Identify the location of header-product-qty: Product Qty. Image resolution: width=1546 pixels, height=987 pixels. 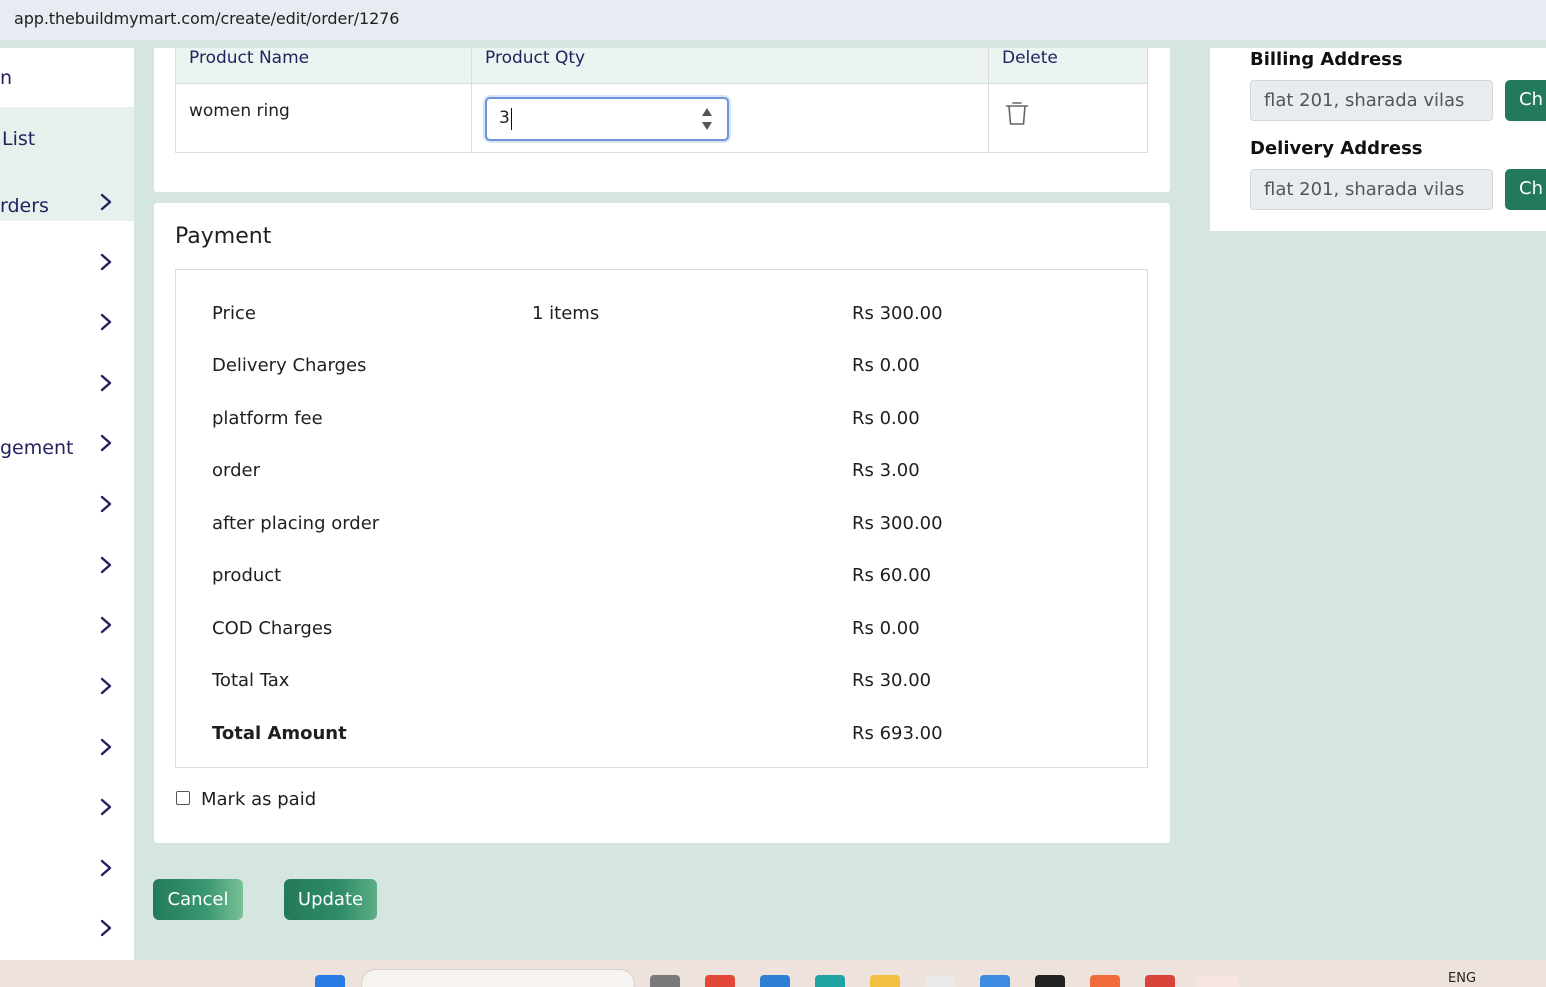
(535, 58).